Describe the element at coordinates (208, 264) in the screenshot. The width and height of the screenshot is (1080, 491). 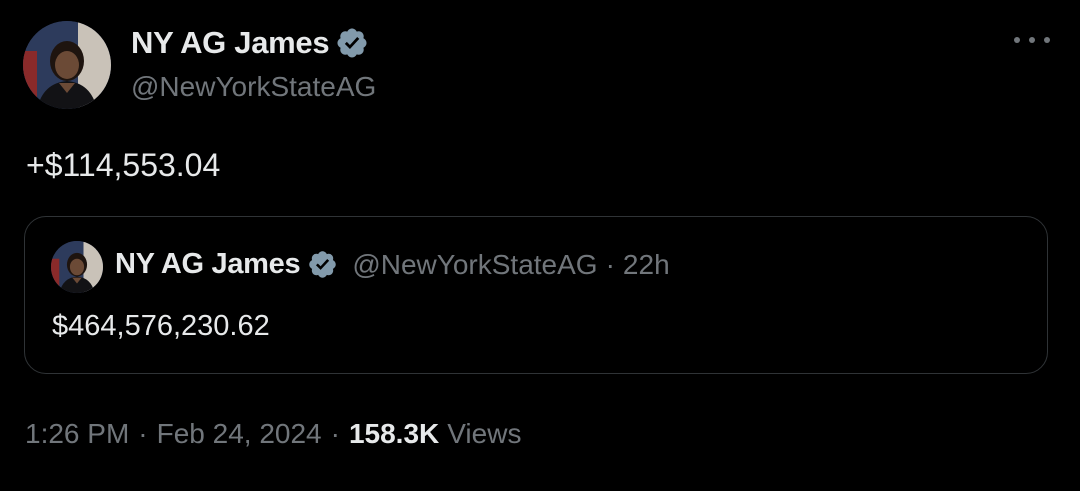
I see `quoted-author-name: NY AG James` at that location.